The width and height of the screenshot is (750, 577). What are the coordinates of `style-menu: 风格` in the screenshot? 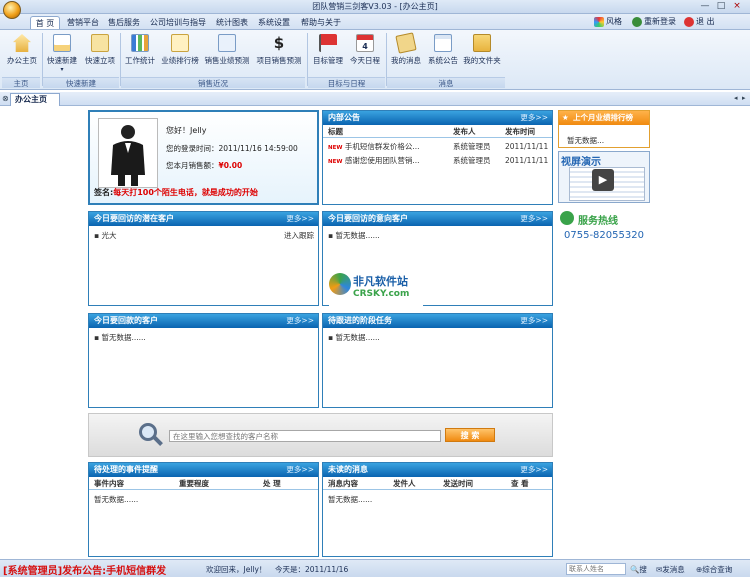 It's located at (608, 22).